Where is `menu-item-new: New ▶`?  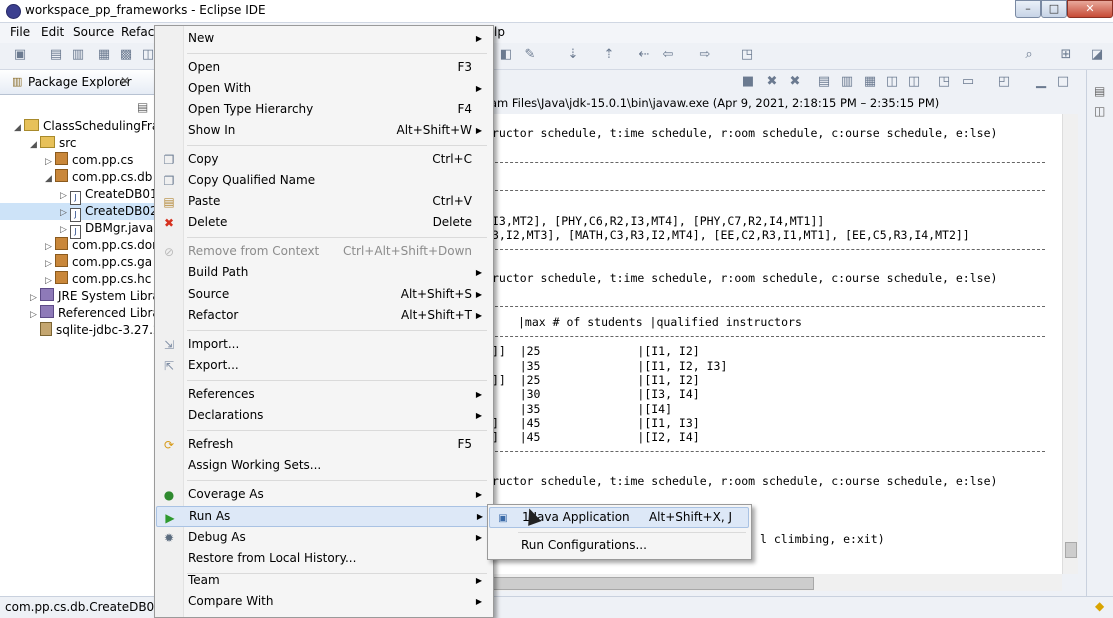
menu-item-new: New ▶ is located at coordinates (323, 38).